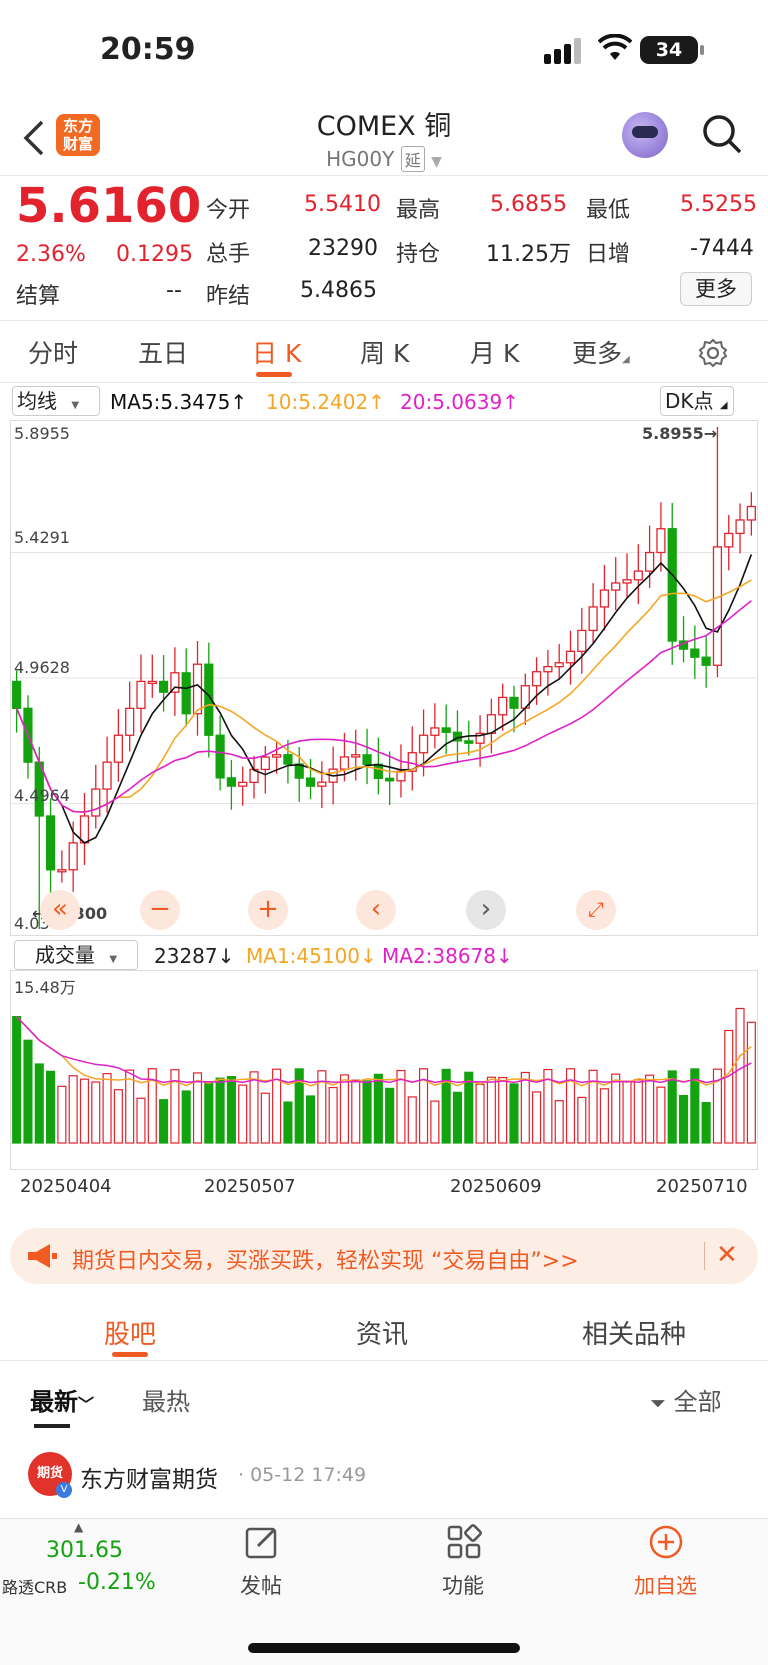 This screenshot has width=768, height=1665. Describe the element at coordinates (163, 352) in the screenshot. I see `tab-five-day: 五日` at that location.